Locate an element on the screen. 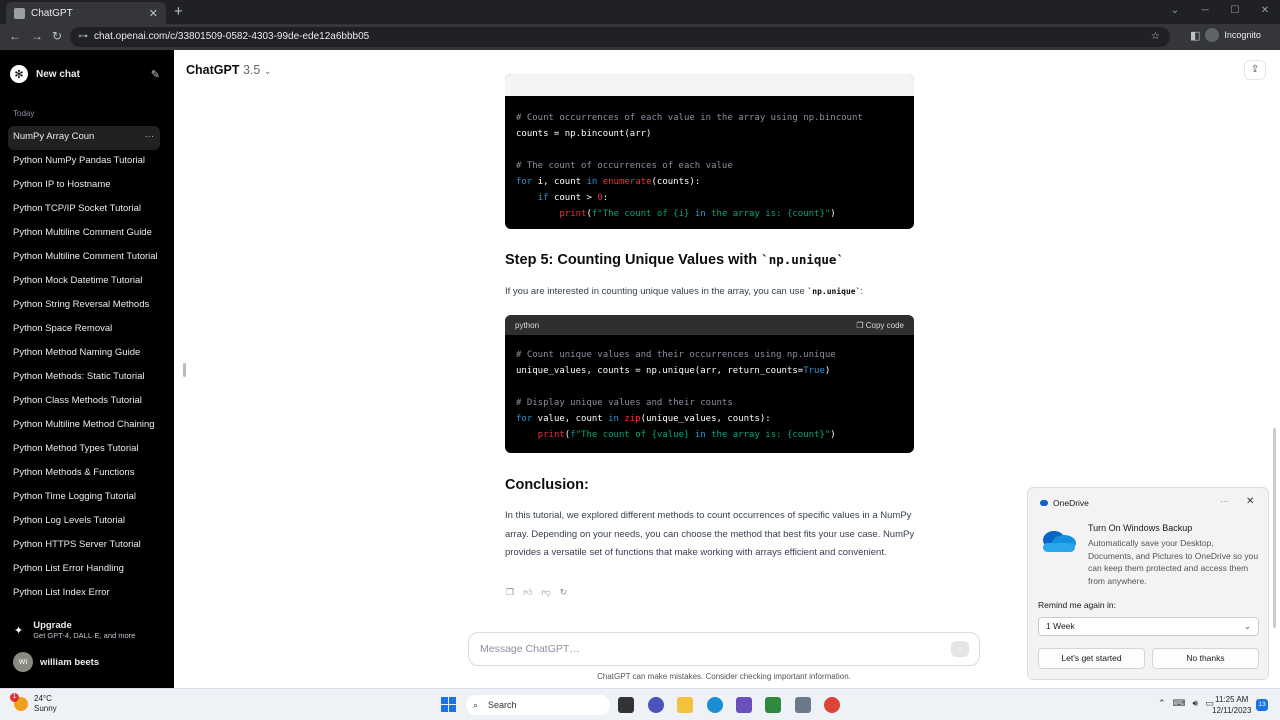 This screenshot has width=1280, height=720. network-tool-icon is located at coordinates (803, 705).